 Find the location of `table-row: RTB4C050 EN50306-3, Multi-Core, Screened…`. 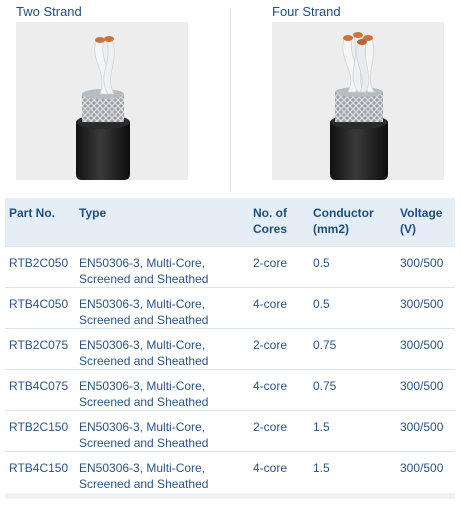

table-row: RTB4C050 EN50306-3, Multi-Core, Screened… is located at coordinates (230, 307).